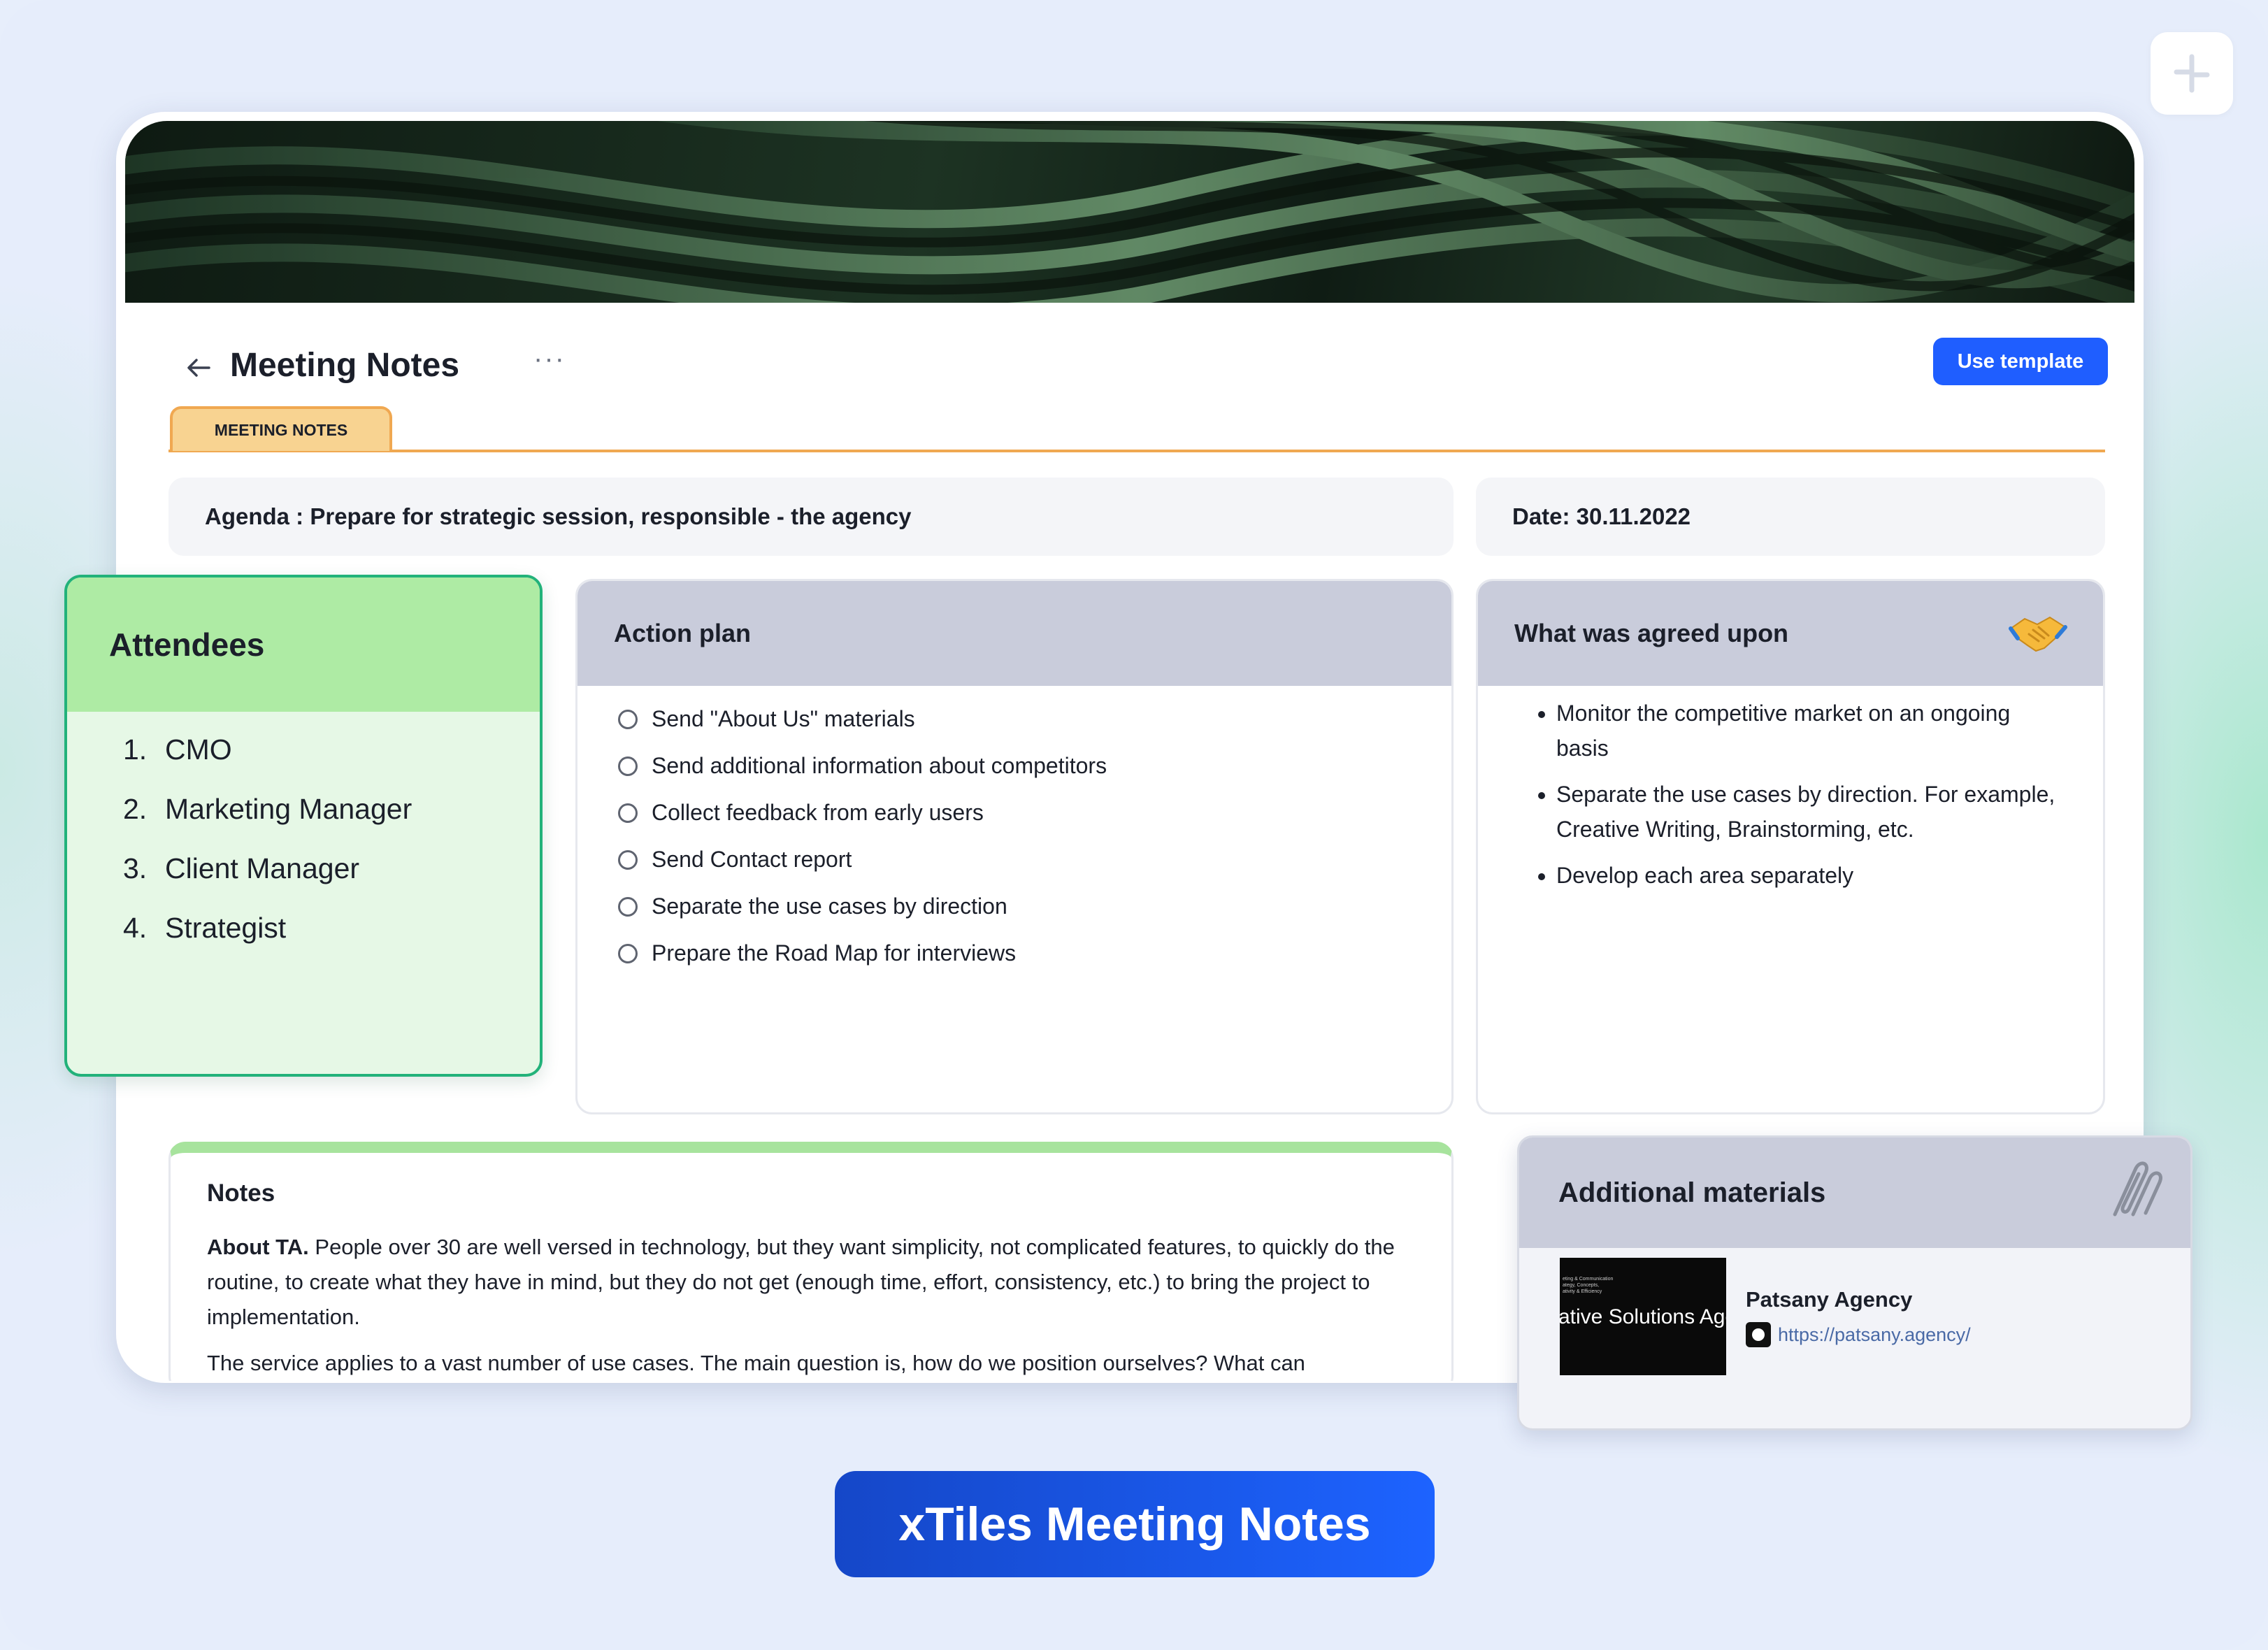 This screenshot has width=2268, height=1650. What do you see at coordinates (1790, 517) in the screenshot?
I see `date-box: Date: 30.11.2022` at bounding box center [1790, 517].